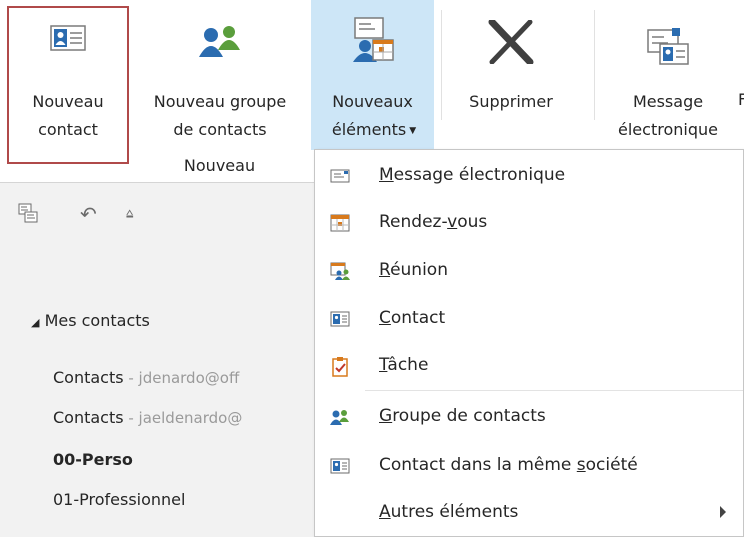 The image size is (744, 537). Describe the element at coordinates (129, 213) in the screenshot. I see `customize-toolbar-icon: ⩠` at that location.